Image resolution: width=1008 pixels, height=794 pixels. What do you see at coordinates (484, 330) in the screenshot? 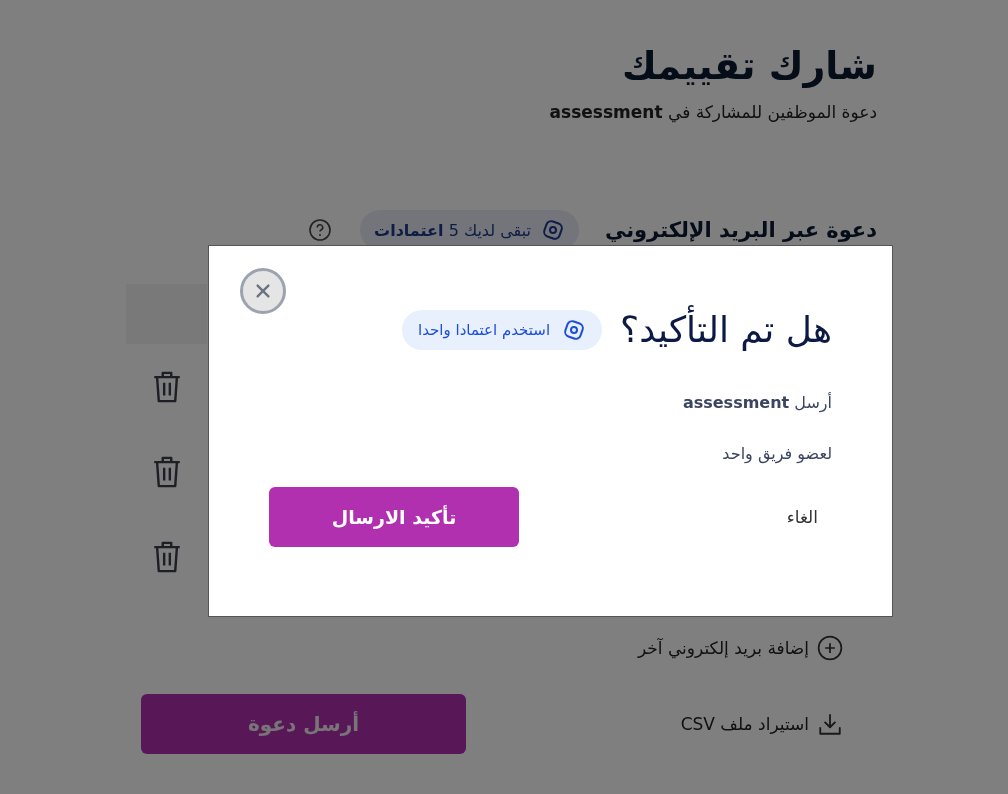
I see `credit-usage-text: استخدم اعتمادا واحدا` at bounding box center [484, 330].